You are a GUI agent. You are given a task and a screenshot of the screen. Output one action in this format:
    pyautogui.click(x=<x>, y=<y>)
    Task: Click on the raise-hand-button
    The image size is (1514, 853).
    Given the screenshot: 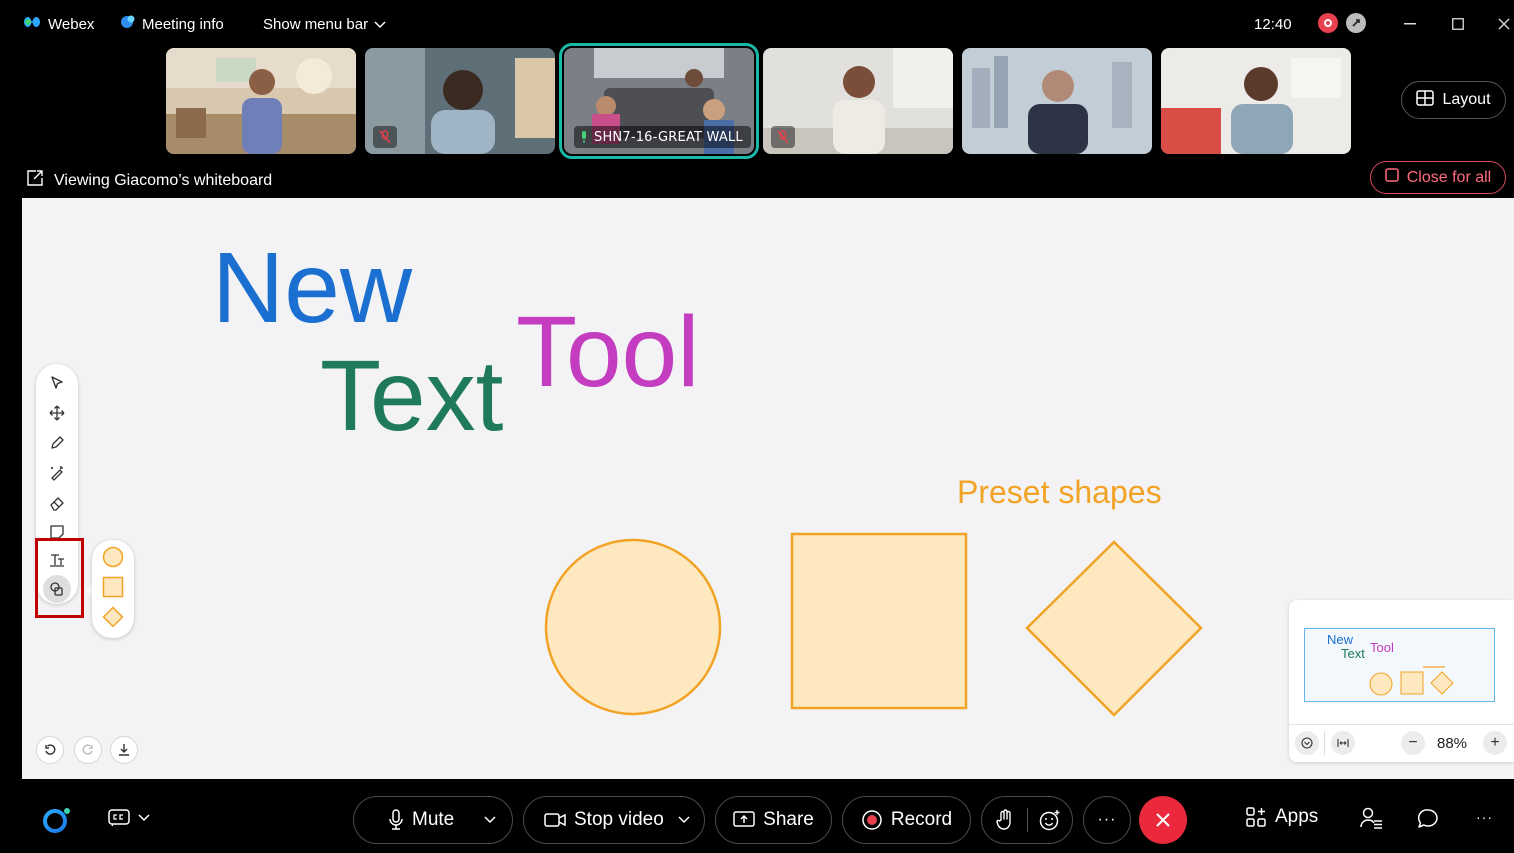 What is the action you would take?
    pyautogui.click(x=1005, y=820)
    